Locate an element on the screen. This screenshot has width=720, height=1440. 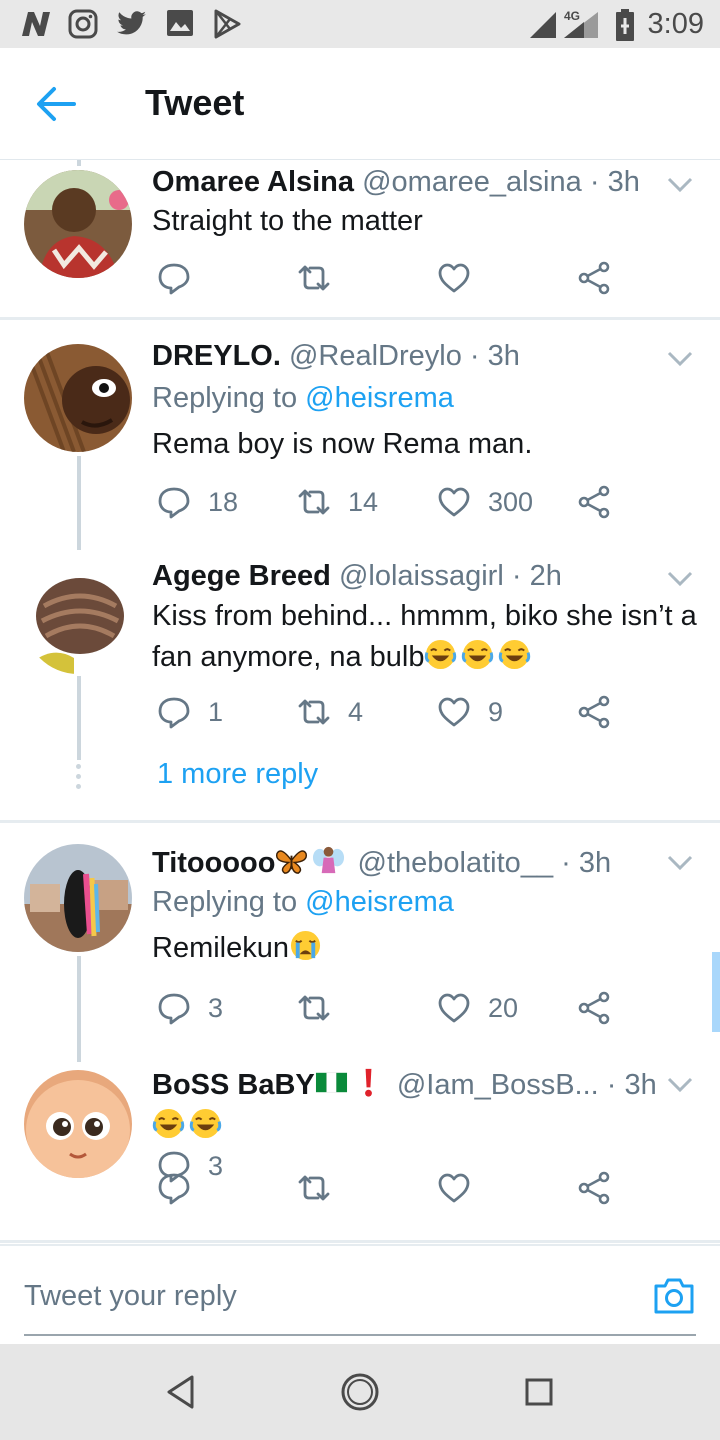
recents-square-icon is located at coordinates (539, 1392).